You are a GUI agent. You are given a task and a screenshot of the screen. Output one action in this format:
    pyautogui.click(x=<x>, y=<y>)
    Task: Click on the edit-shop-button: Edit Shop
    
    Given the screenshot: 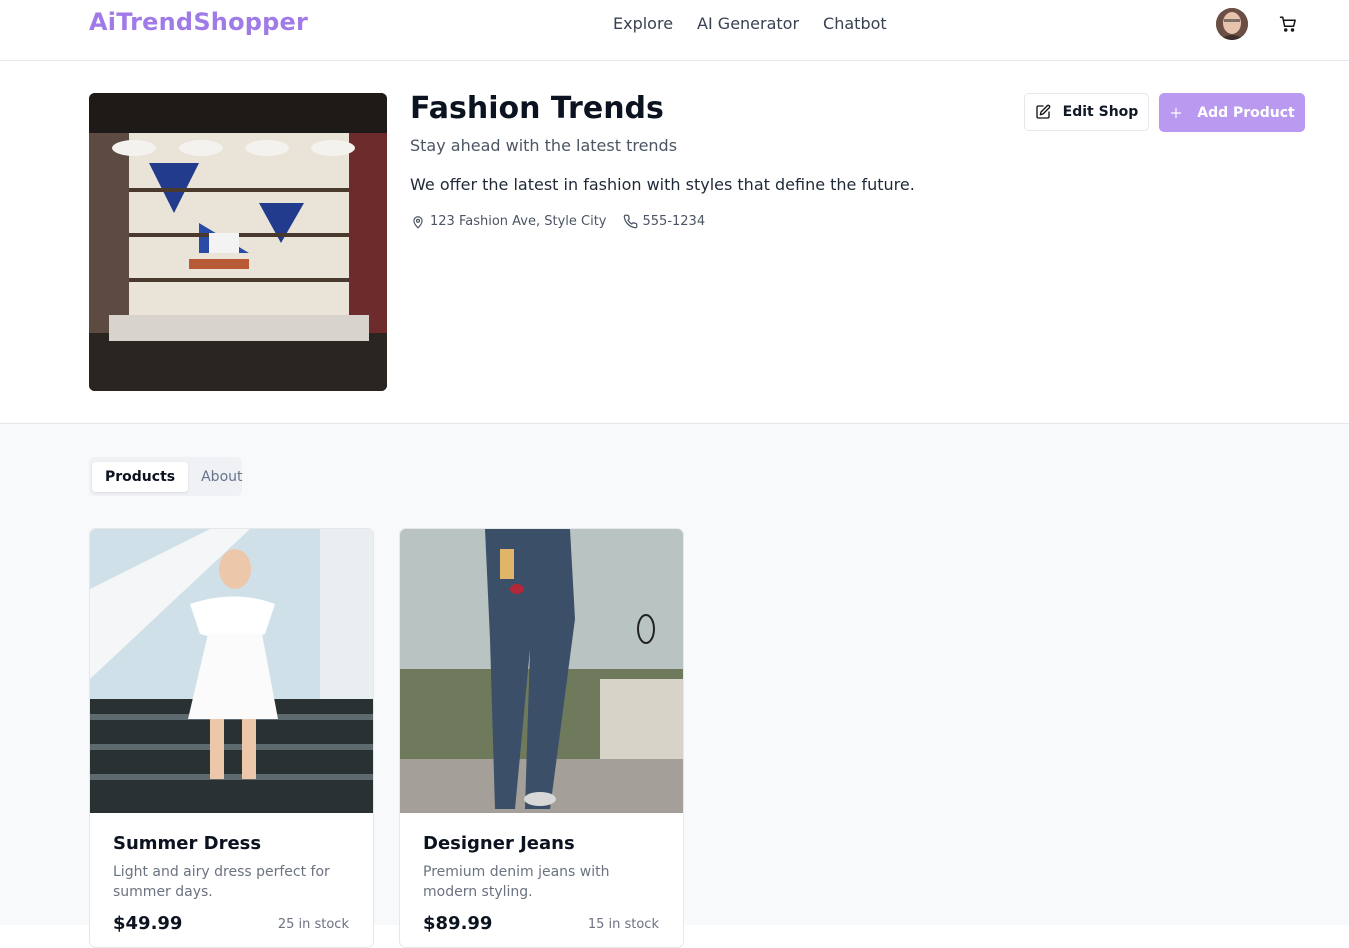 What is the action you would take?
    pyautogui.click(x=1086, y=112)
    